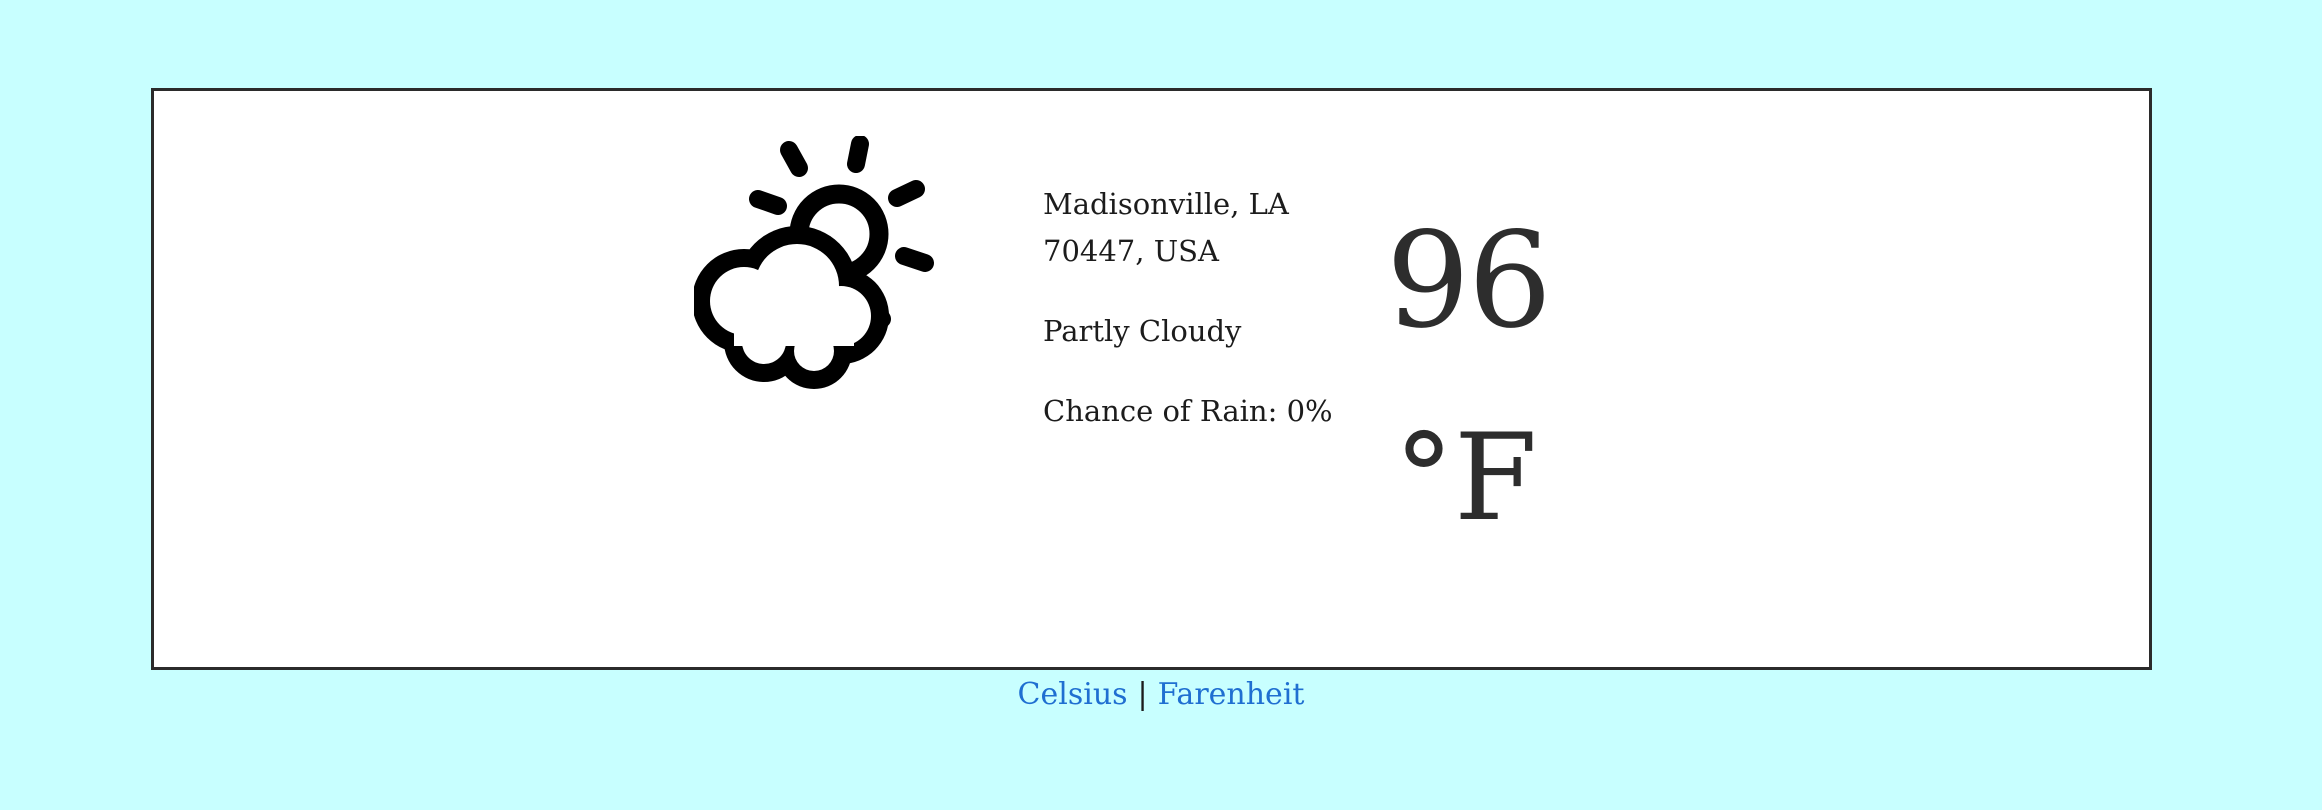  Describe the element at coordinates (1166, 204) in the screenshot. I see `location-line-1: Madisonville, LA` at that location.